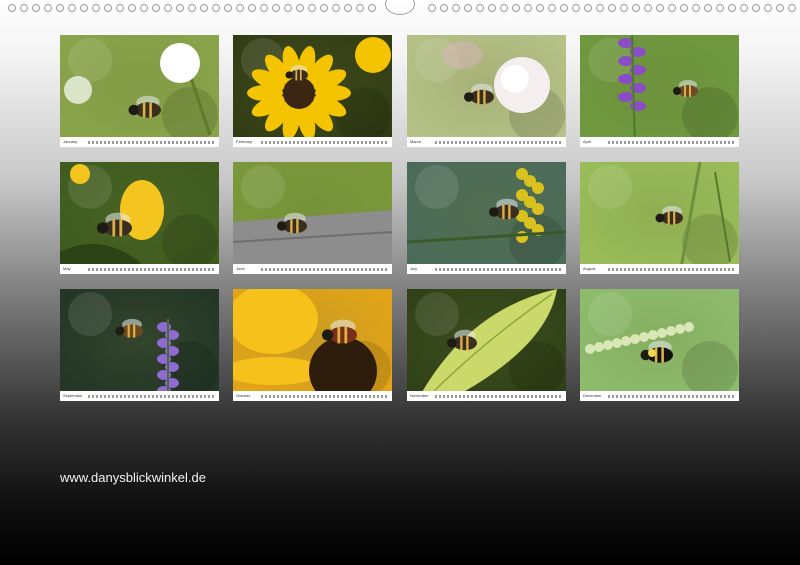 The width and height of the screenshot is (800, 565). I want to click on hanger-loop, so click(400, 7).